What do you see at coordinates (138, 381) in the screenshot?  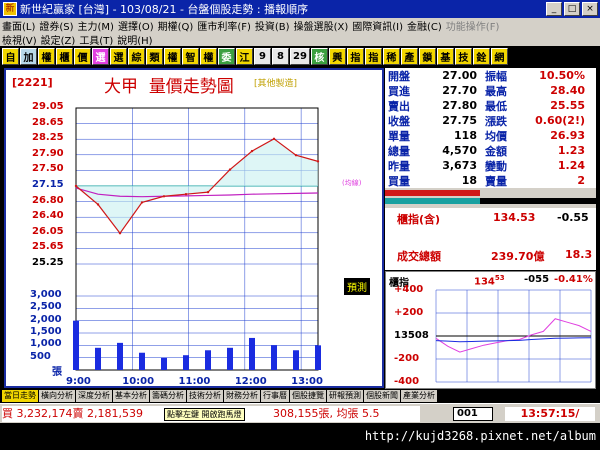 I see `time-tick-label: 10:00` at bounding box center [138, 381].